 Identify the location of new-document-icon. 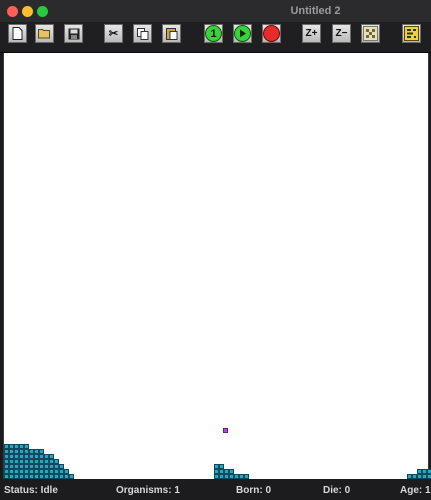
(17, 33).